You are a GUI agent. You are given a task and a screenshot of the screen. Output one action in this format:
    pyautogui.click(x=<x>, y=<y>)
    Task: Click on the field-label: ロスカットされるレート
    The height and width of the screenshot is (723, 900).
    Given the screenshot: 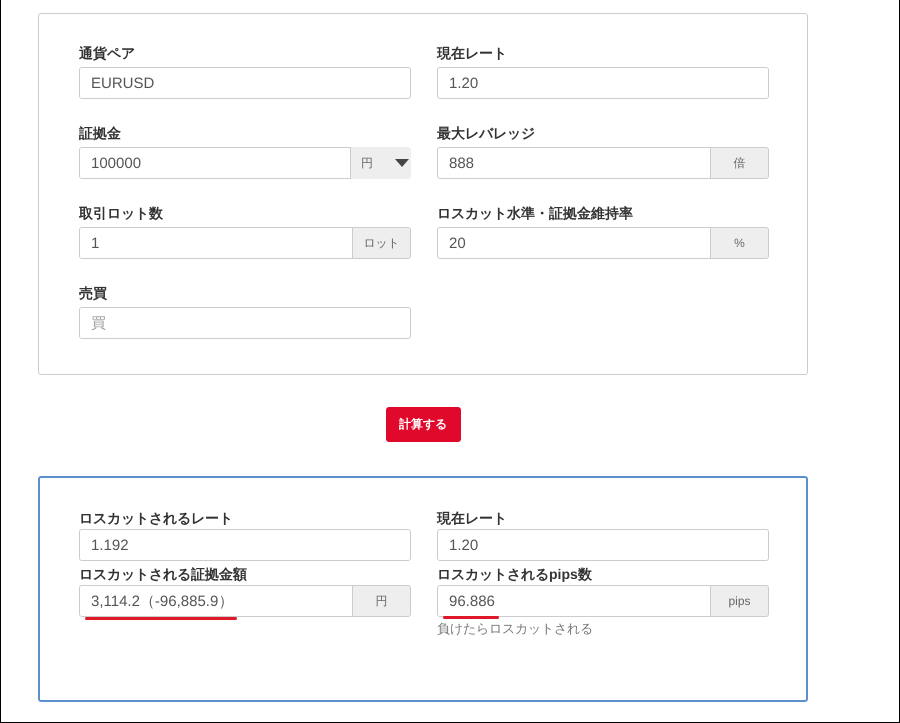 What is the action you would take?
    pyautogui.click(x=156, y=518)
    